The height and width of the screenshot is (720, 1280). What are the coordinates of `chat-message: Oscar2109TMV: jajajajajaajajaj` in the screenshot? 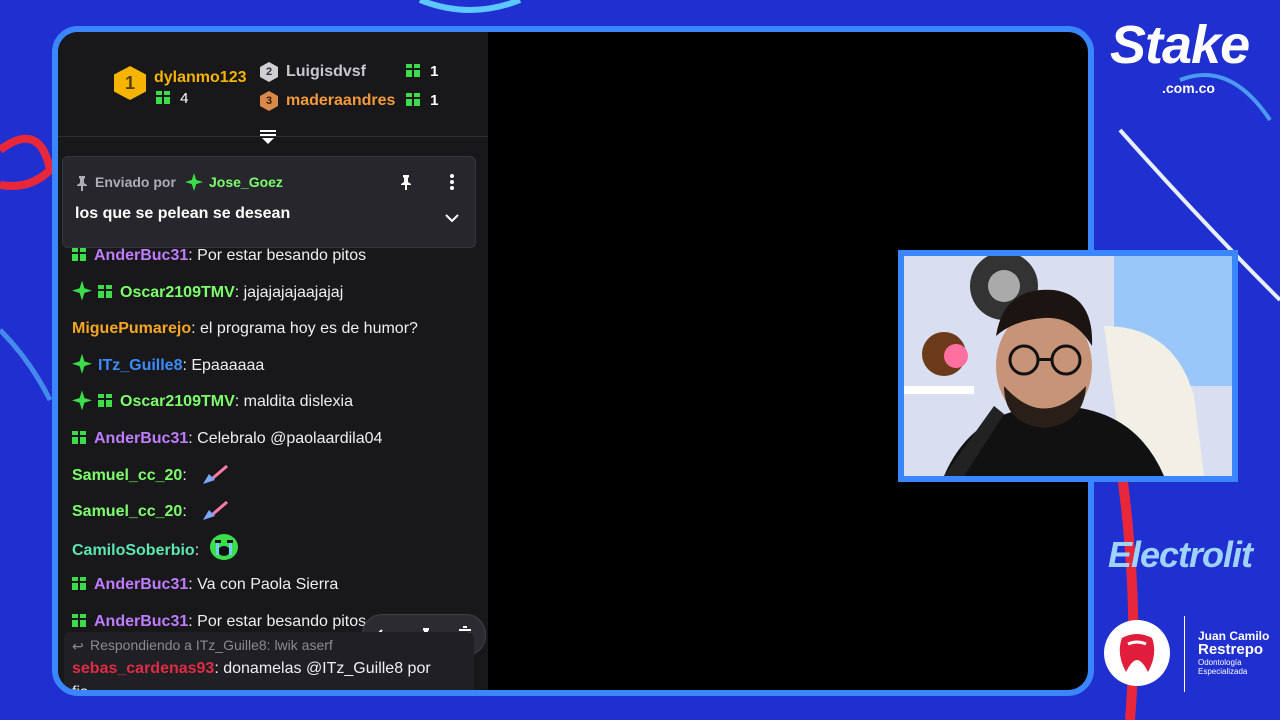 It's located at (277, 293).